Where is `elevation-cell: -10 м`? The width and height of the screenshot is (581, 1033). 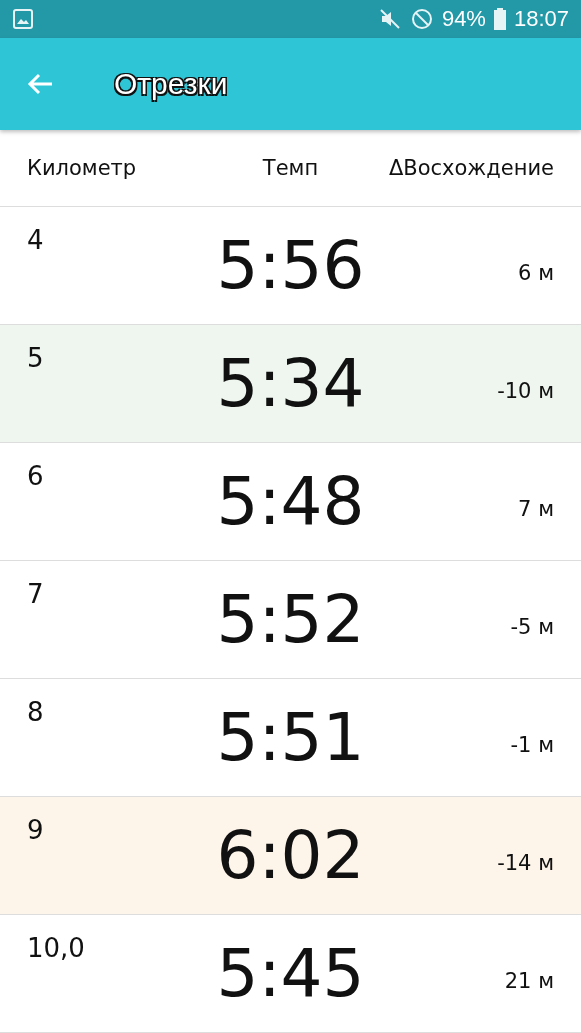 elevation-cell: -10 м is located at coordinates (525, 390).